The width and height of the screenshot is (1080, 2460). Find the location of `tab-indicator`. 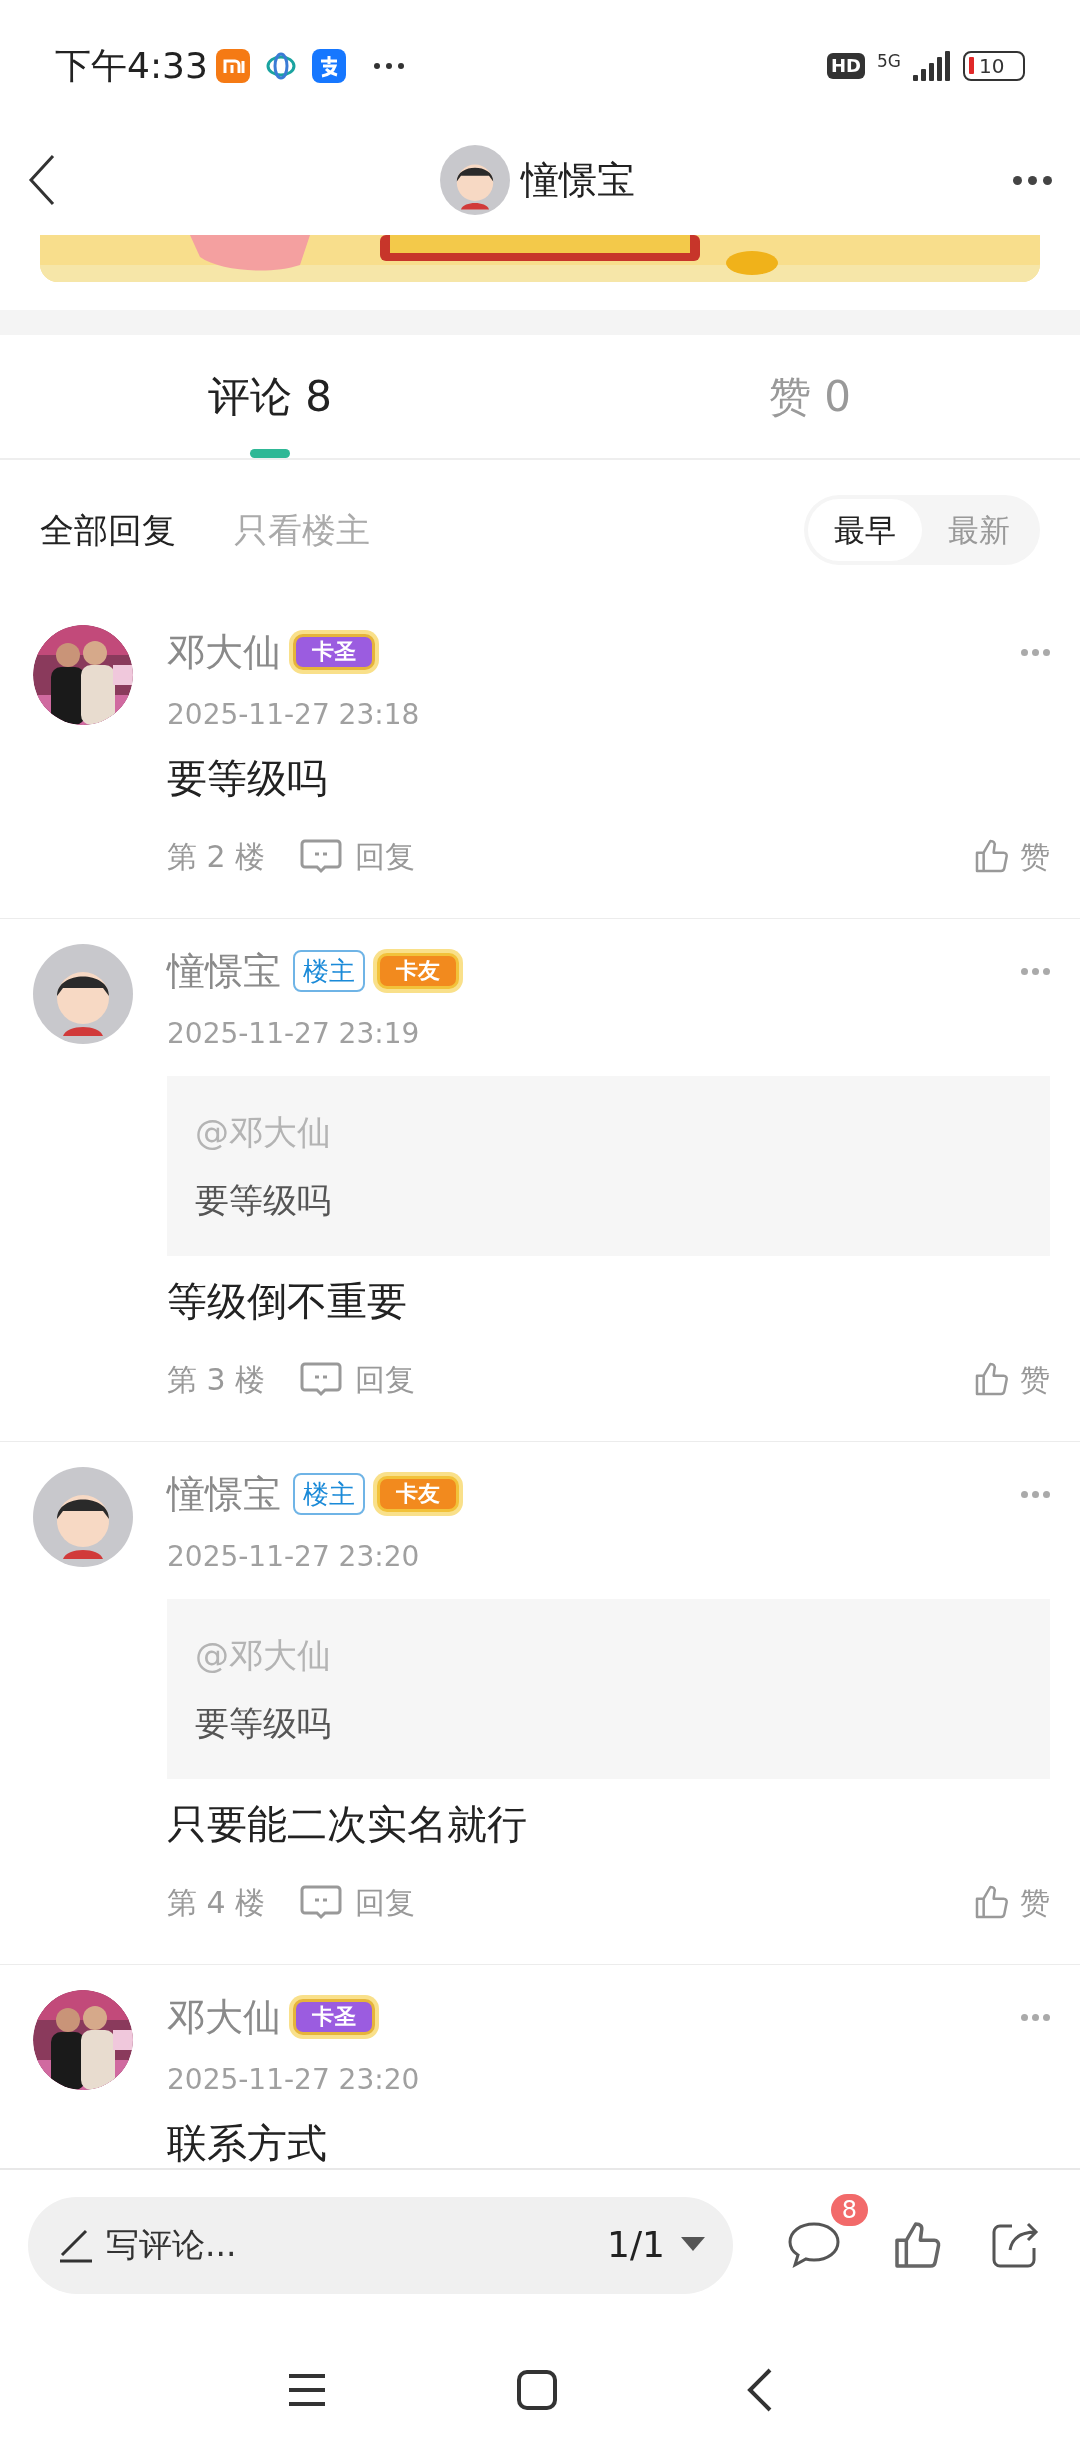

tab-indicator is located at coordinates (270, 453).